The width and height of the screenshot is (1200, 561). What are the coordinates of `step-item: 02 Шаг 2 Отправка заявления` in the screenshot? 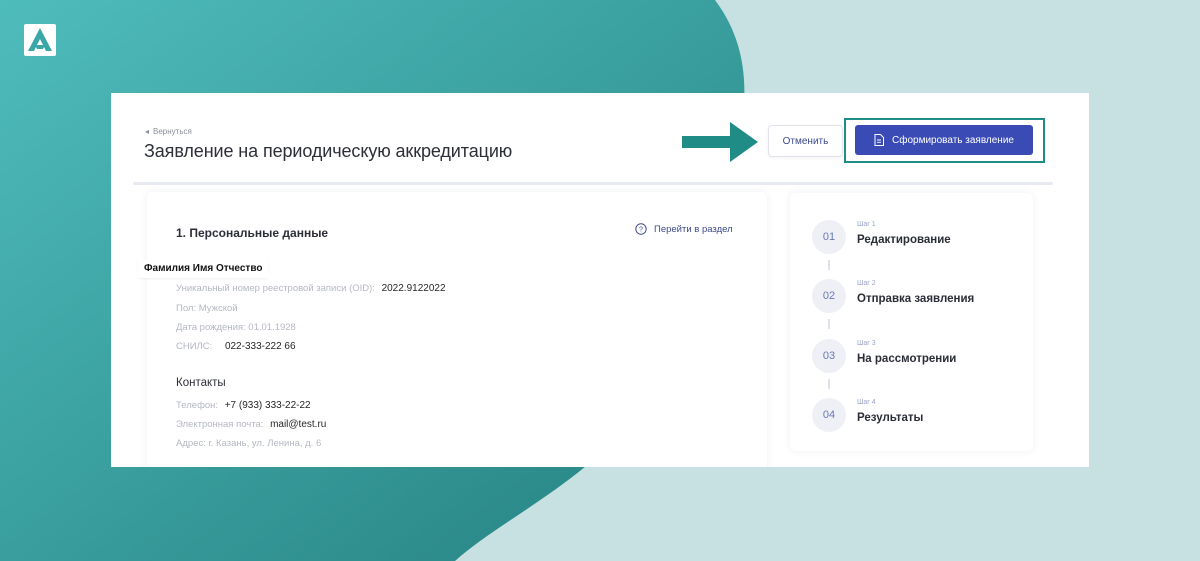 It's located at (917, 299).